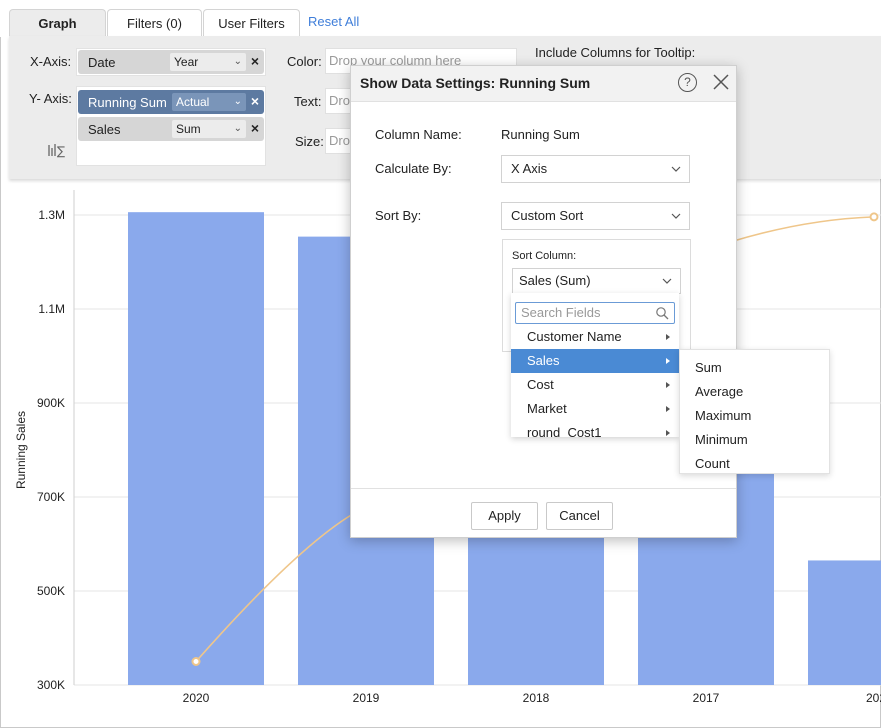 This screenshot has height=728, width=881. I want to click on column-name-value: Running Sum, so click(540, 134).